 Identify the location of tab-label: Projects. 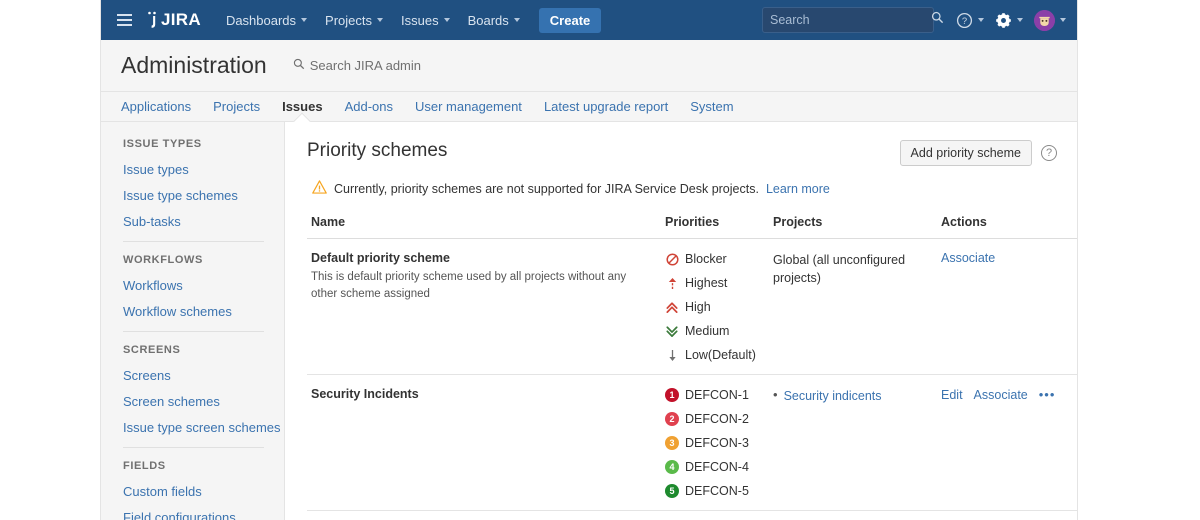
(237, 106).